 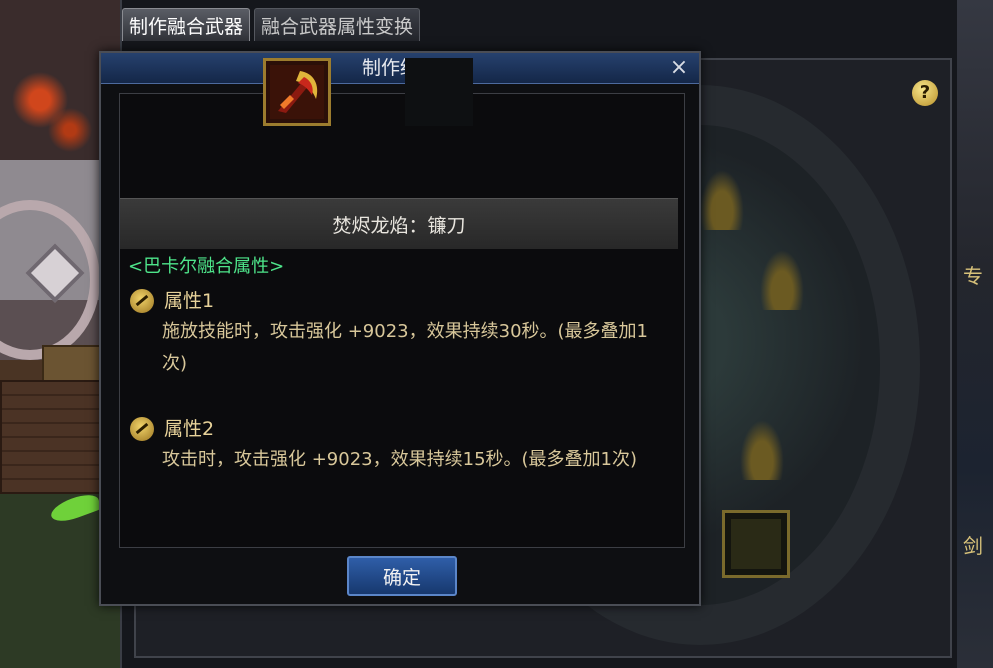 I want to click on wooden-crate, so click(x=52, y=437).